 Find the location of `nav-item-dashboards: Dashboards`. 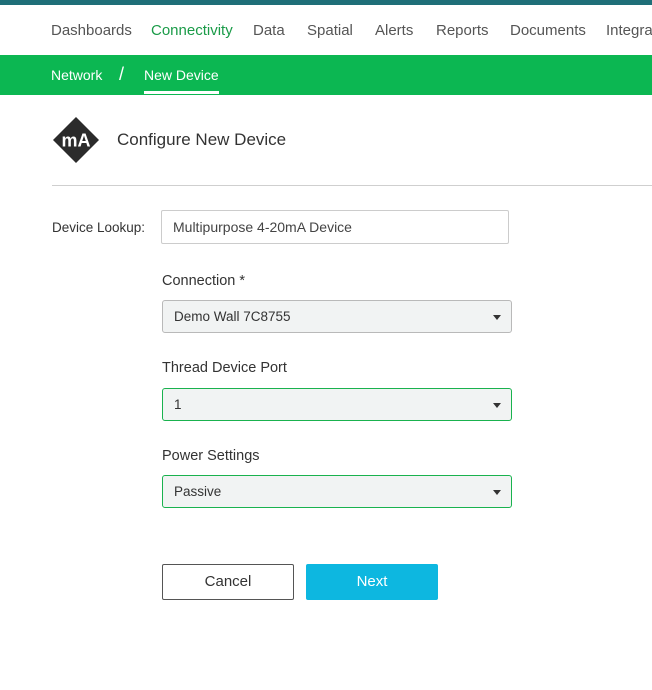

nav-item-dashboards: Dashboards is located at coordinates (91, 30).